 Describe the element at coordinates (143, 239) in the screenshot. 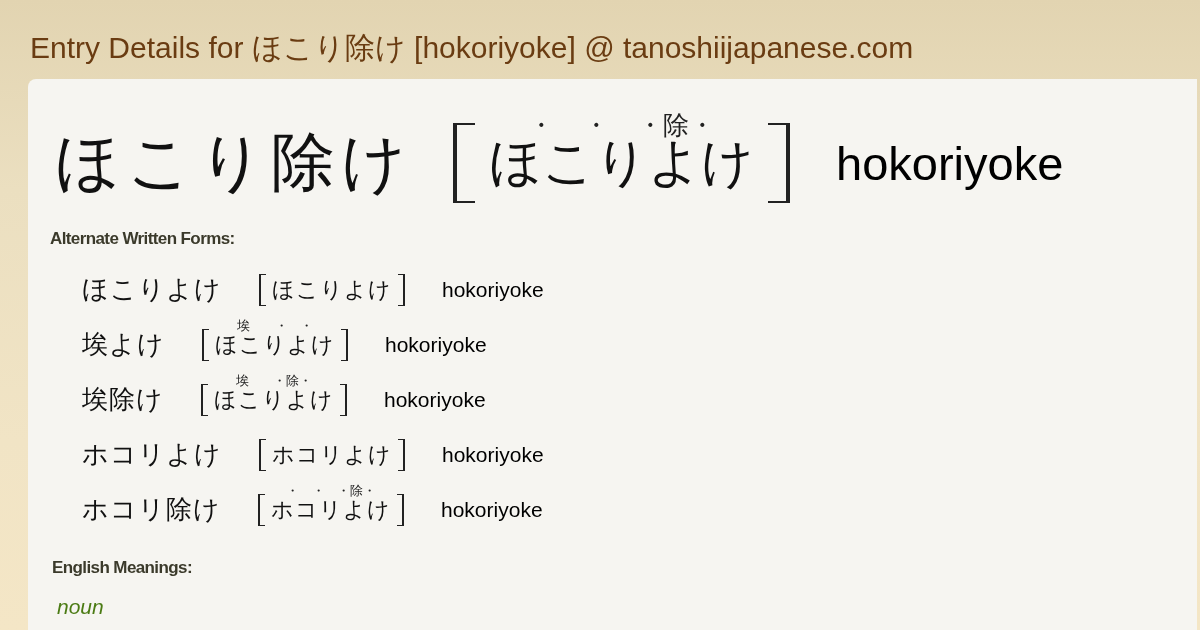

I see `section-heading: Alternate Written Forms:` at that location.